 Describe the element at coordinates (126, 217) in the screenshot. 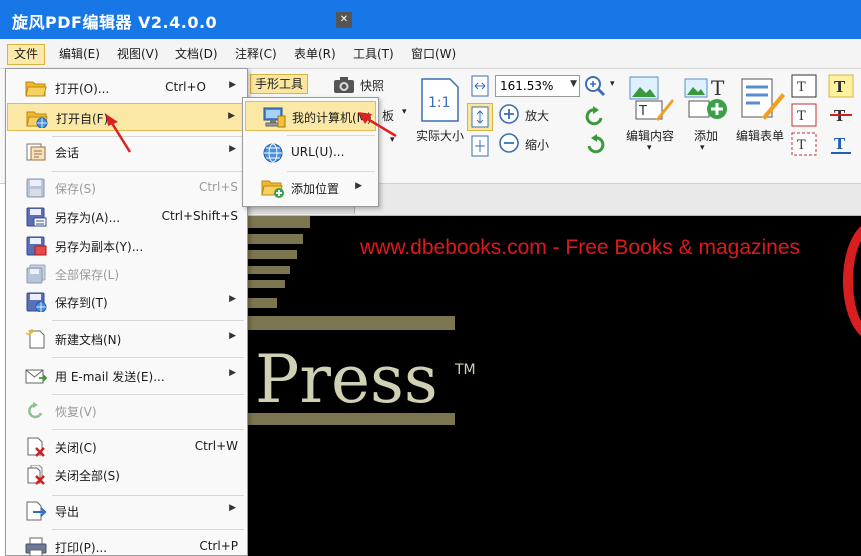

I see `menu-item-save-as: 另存为(A)... Ctrl+Shift+S` at that location.